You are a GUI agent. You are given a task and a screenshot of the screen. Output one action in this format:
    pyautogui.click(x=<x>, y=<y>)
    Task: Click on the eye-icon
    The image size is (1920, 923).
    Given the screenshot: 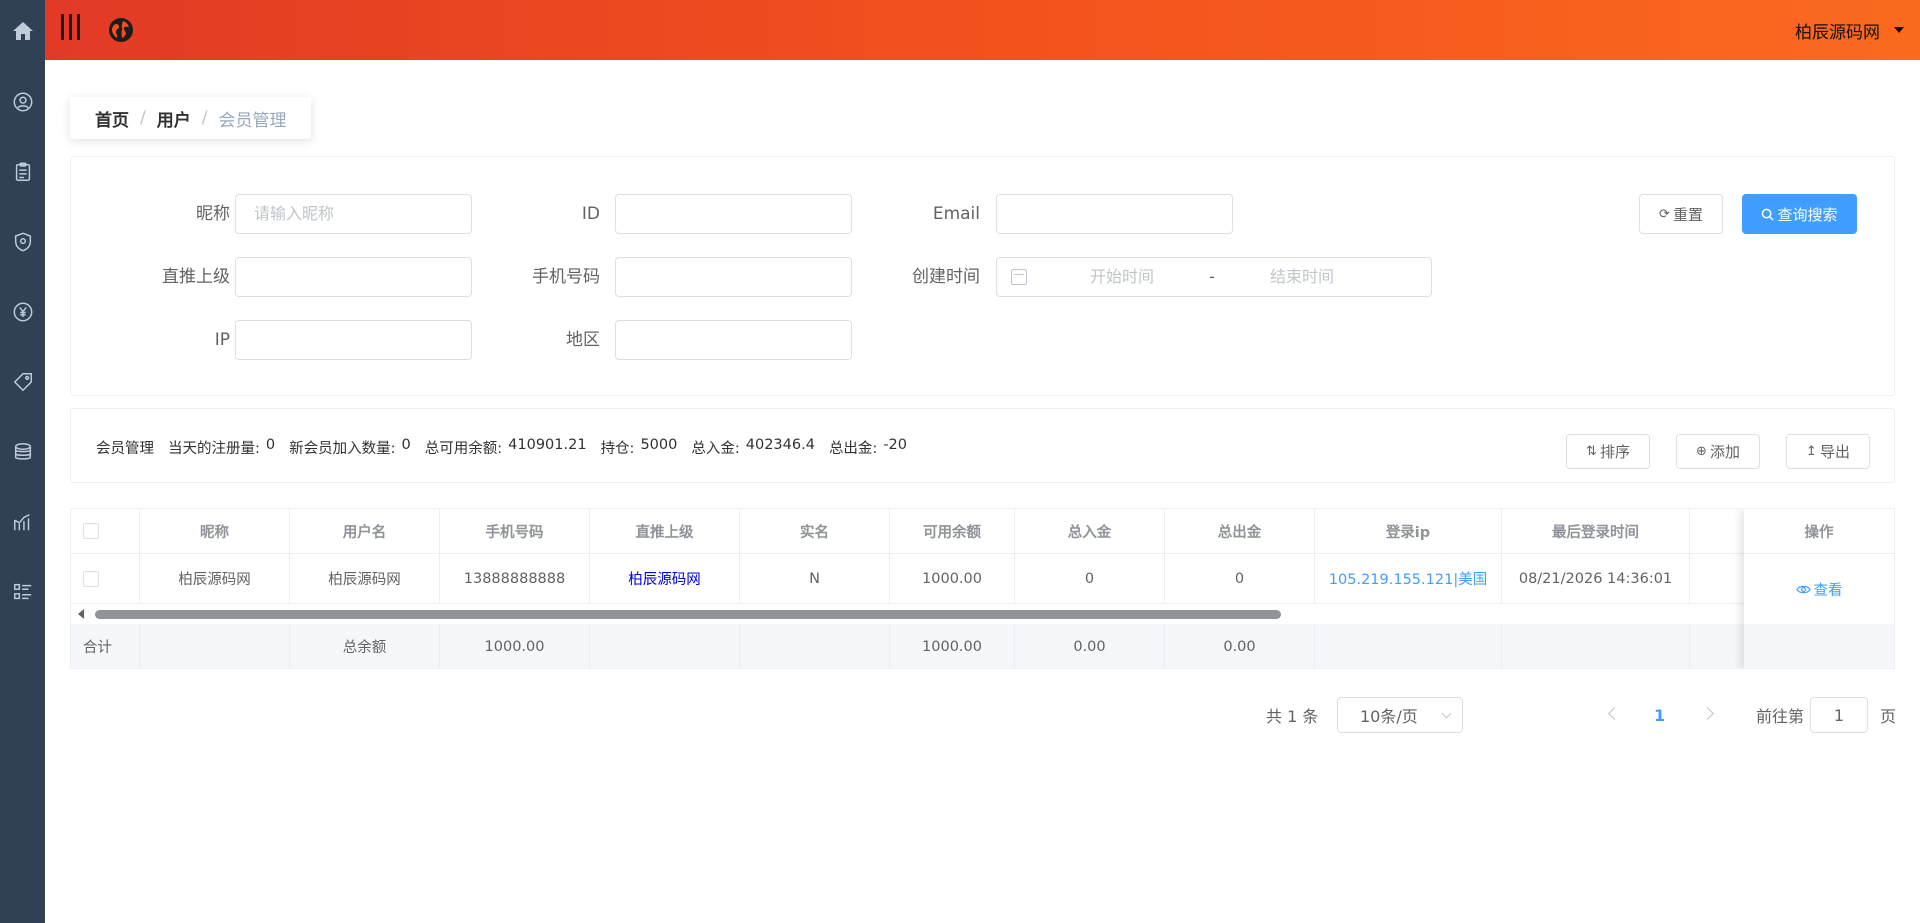 What is the action you would take?
    pyautogui.click(x=1803, y=589)
    